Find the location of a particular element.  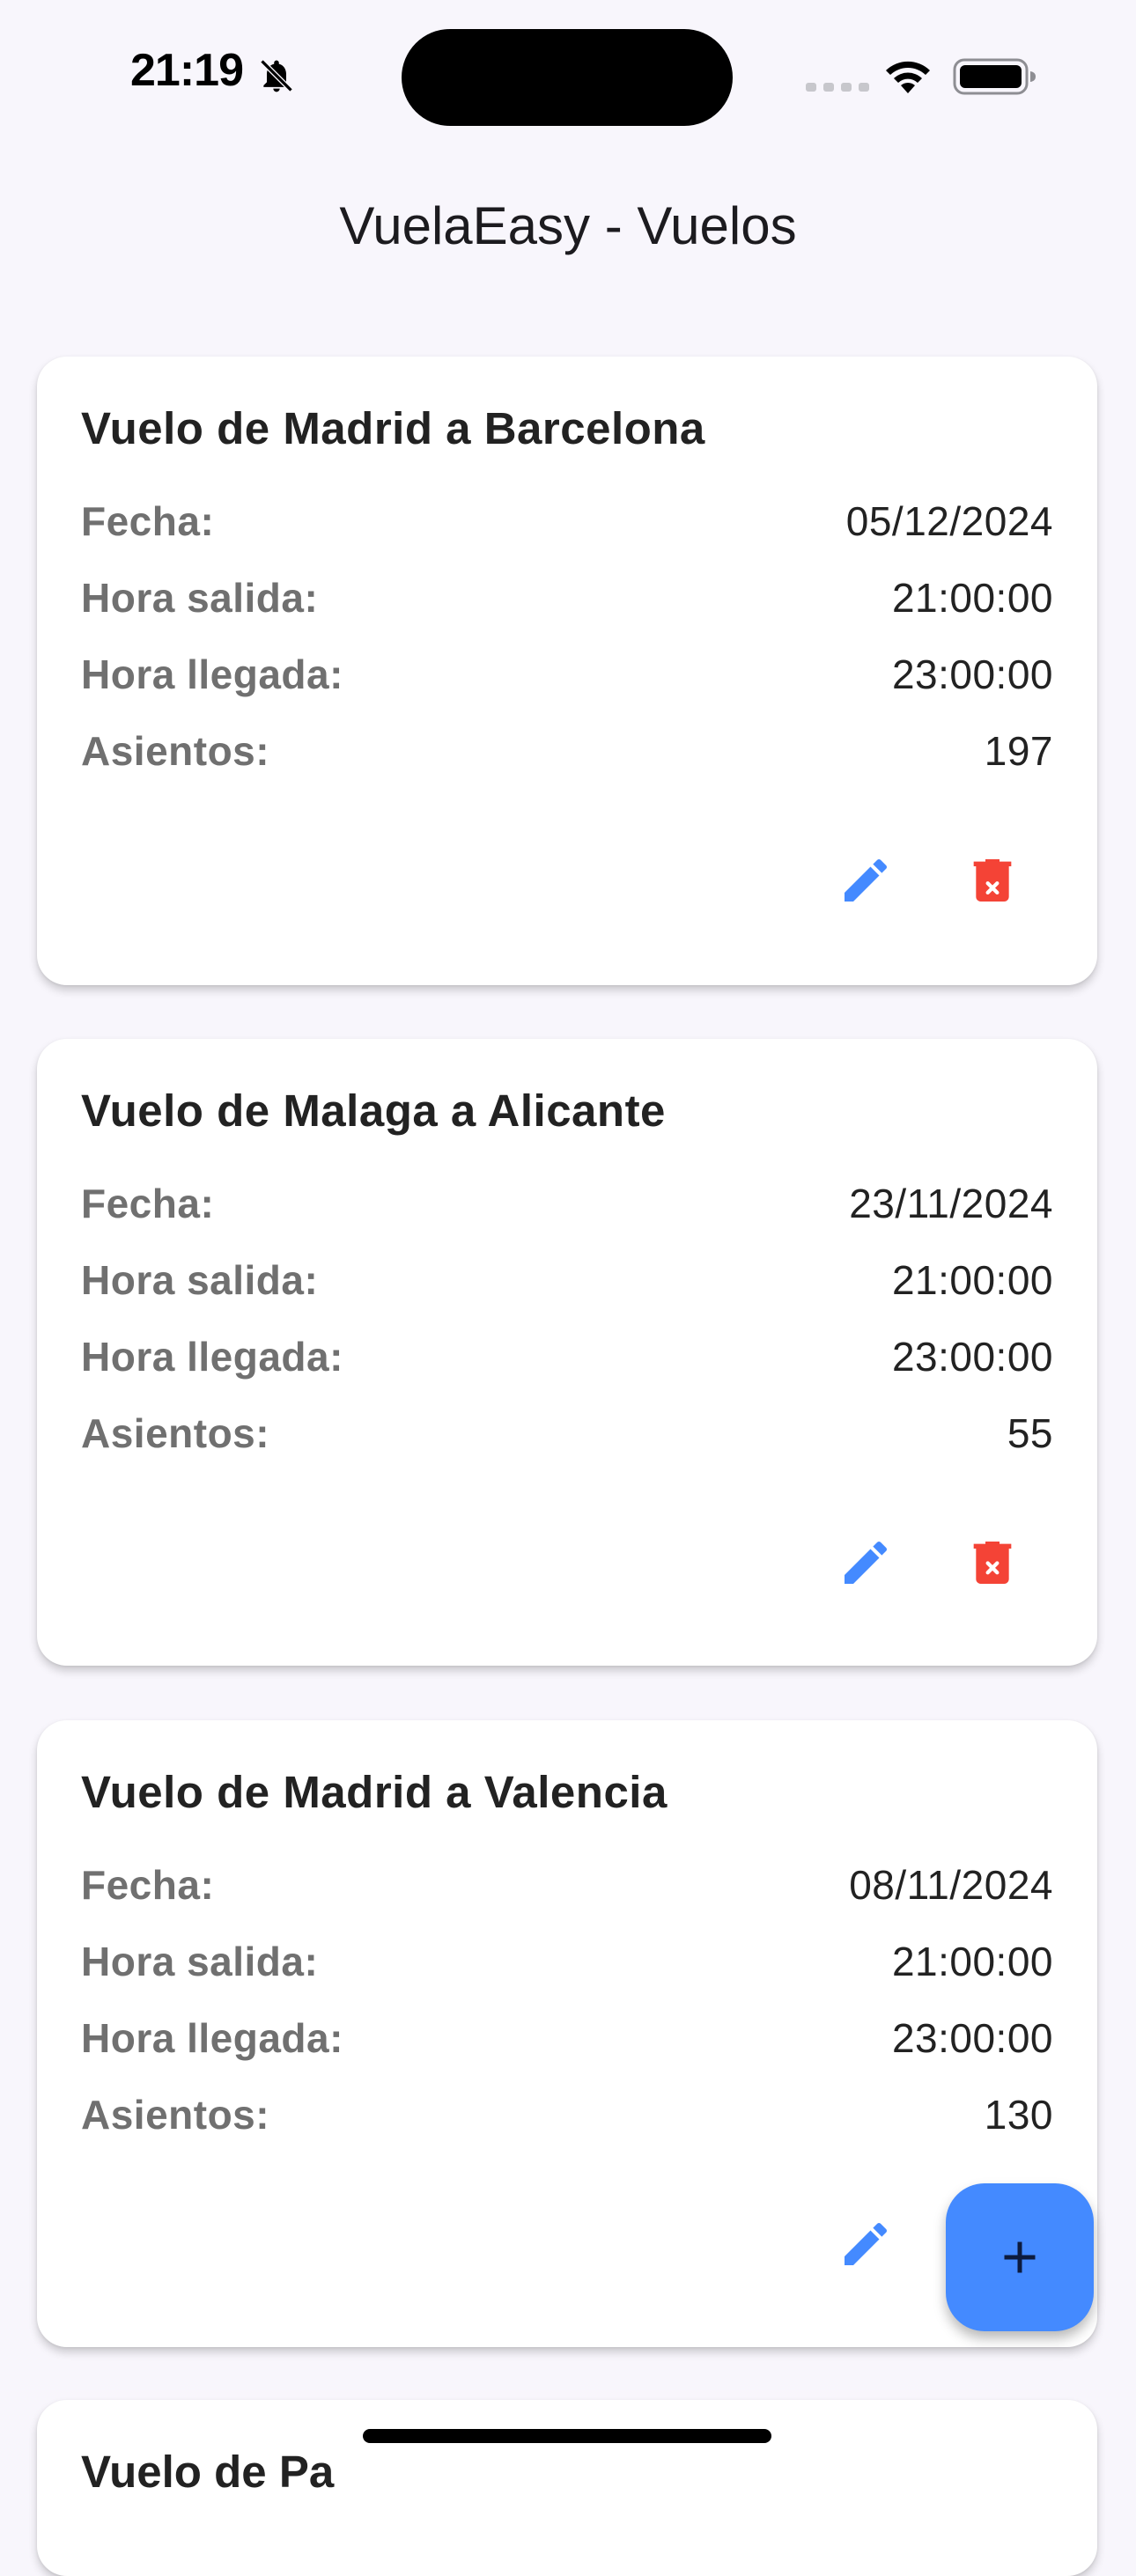

flight-title: Vuelo de Pa is located at coordinates (208, 2472).